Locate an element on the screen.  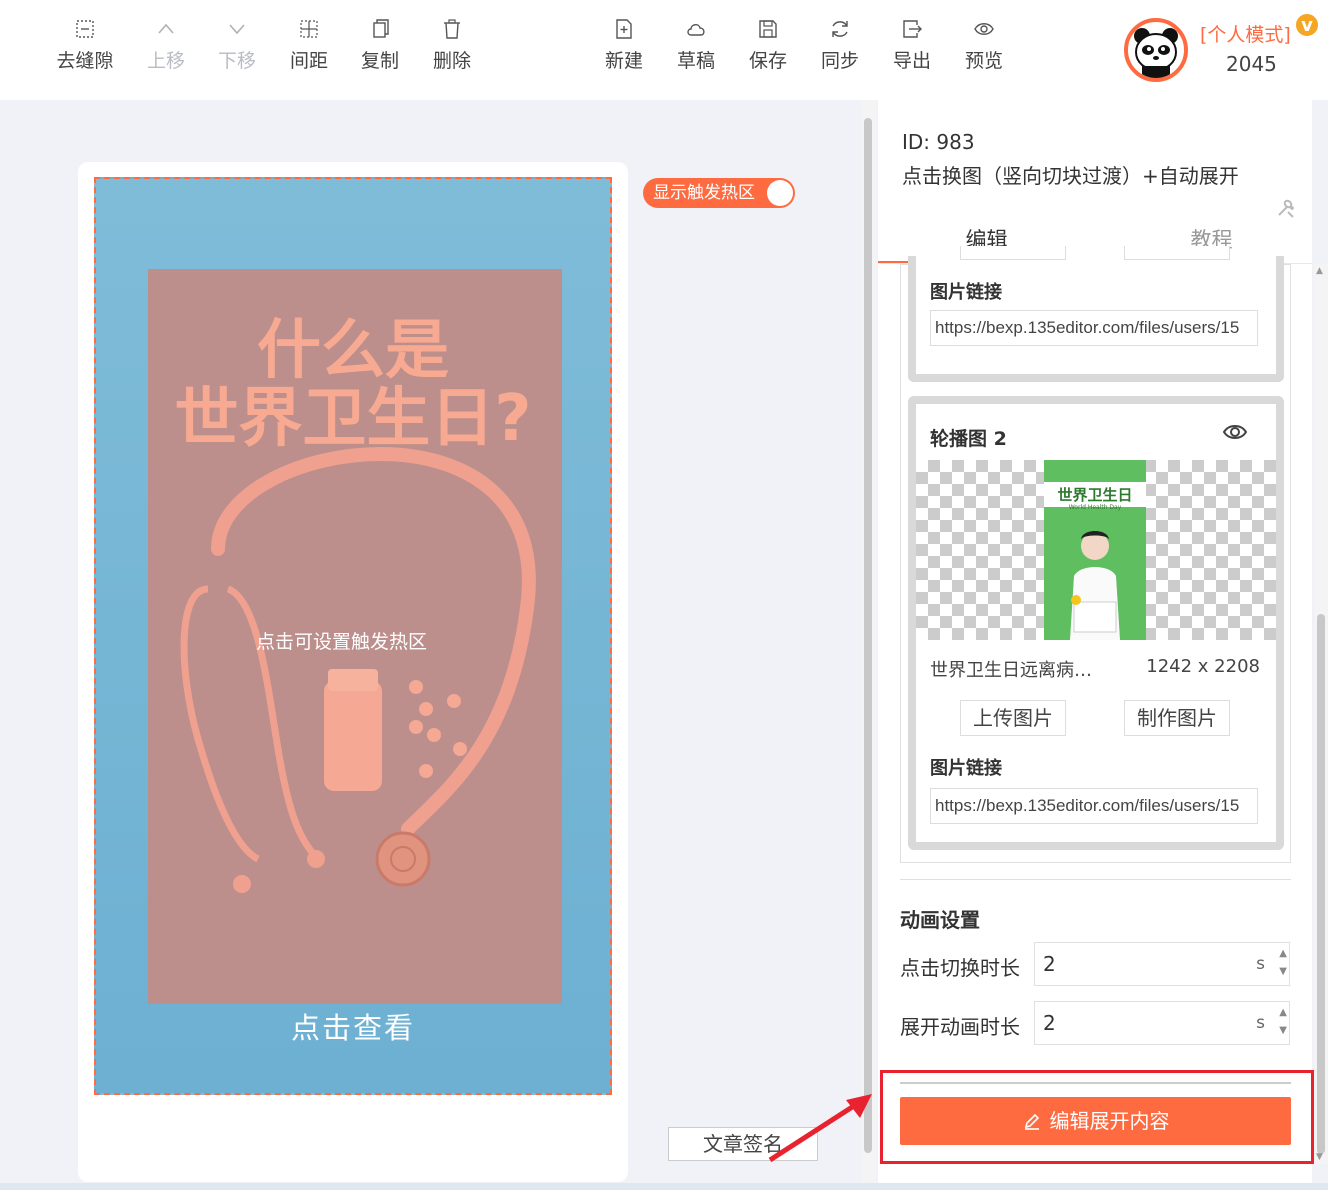
canvas-scrollbar-thumb is located at coordinates (868, 635).